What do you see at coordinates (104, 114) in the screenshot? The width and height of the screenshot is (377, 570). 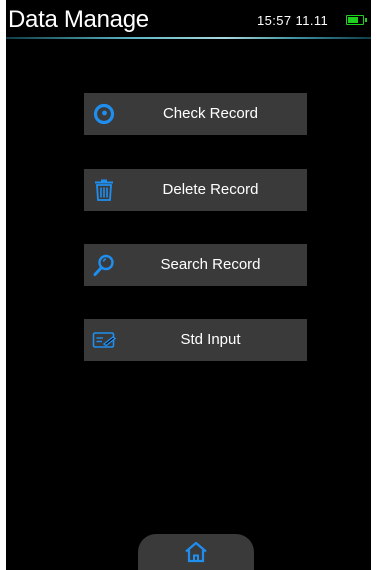 I see `record-circle-icon` at bounding box center [104, 114].